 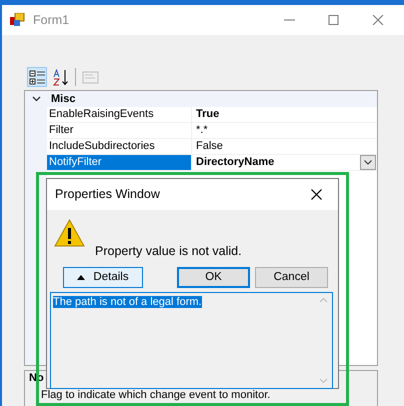 I want to click on property-name: NotifyFilter, so click(x=119, y=163).